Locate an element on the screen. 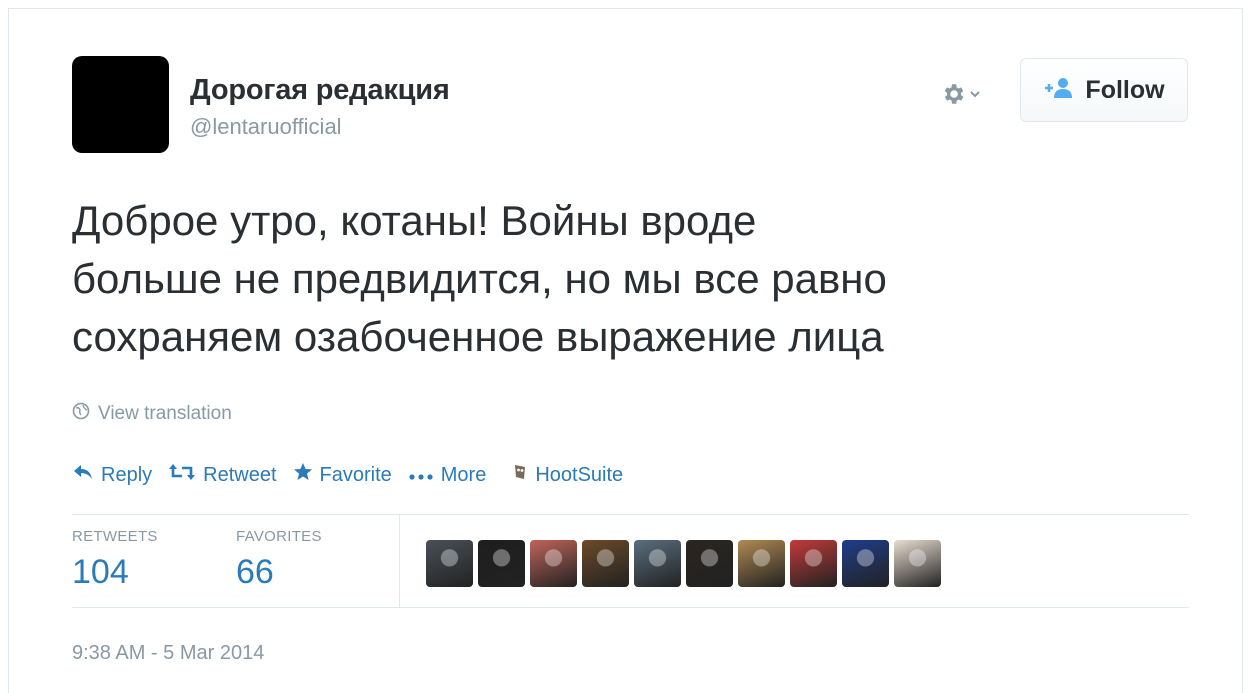  retweets-stat: RETWEETS 104 is located at coordinates (115, 560).